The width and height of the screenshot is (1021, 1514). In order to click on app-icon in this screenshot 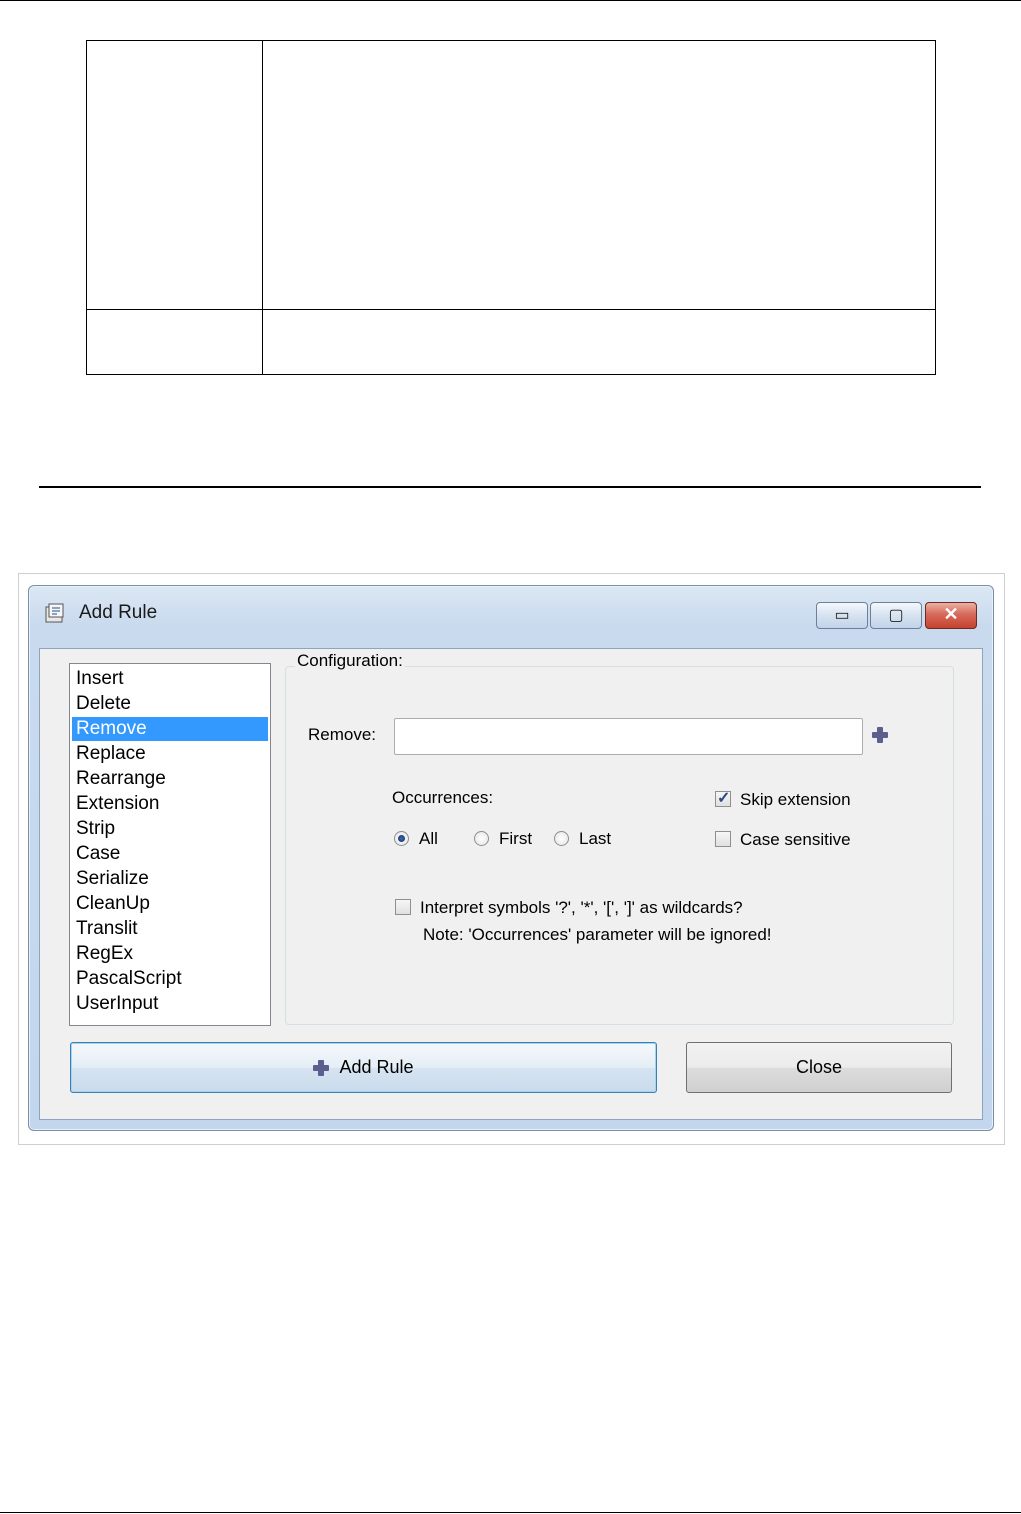, I will do `click(54, 613)`.